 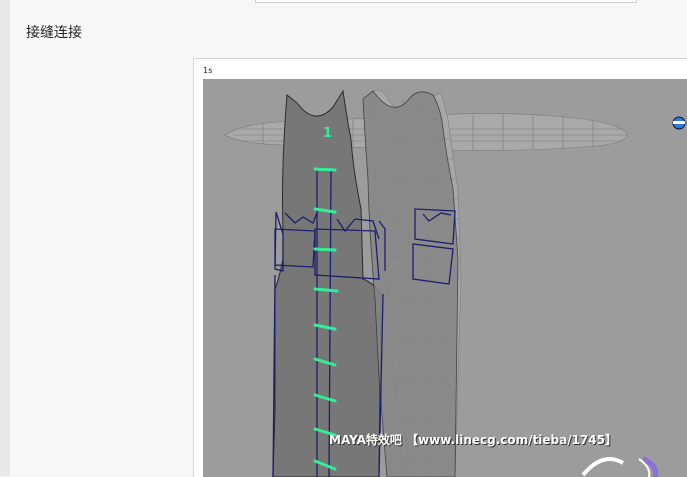 I want to click on logo-corner-icon, so click(x=619, y=466).